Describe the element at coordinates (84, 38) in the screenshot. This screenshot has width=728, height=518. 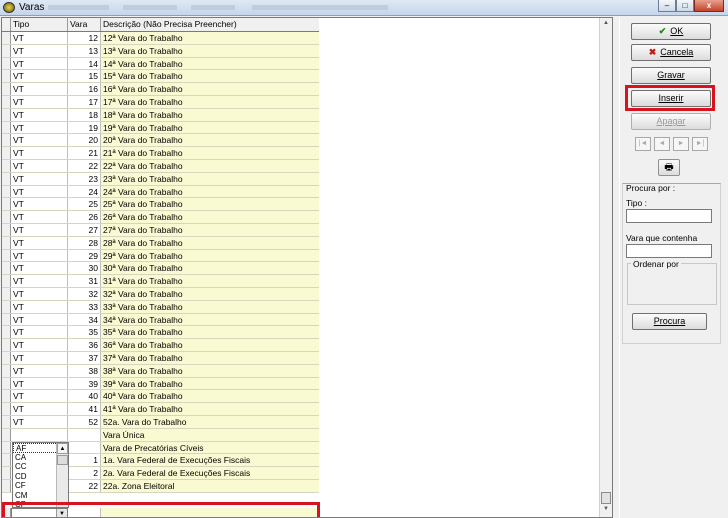
I see `vara-cell: 12` at that location.